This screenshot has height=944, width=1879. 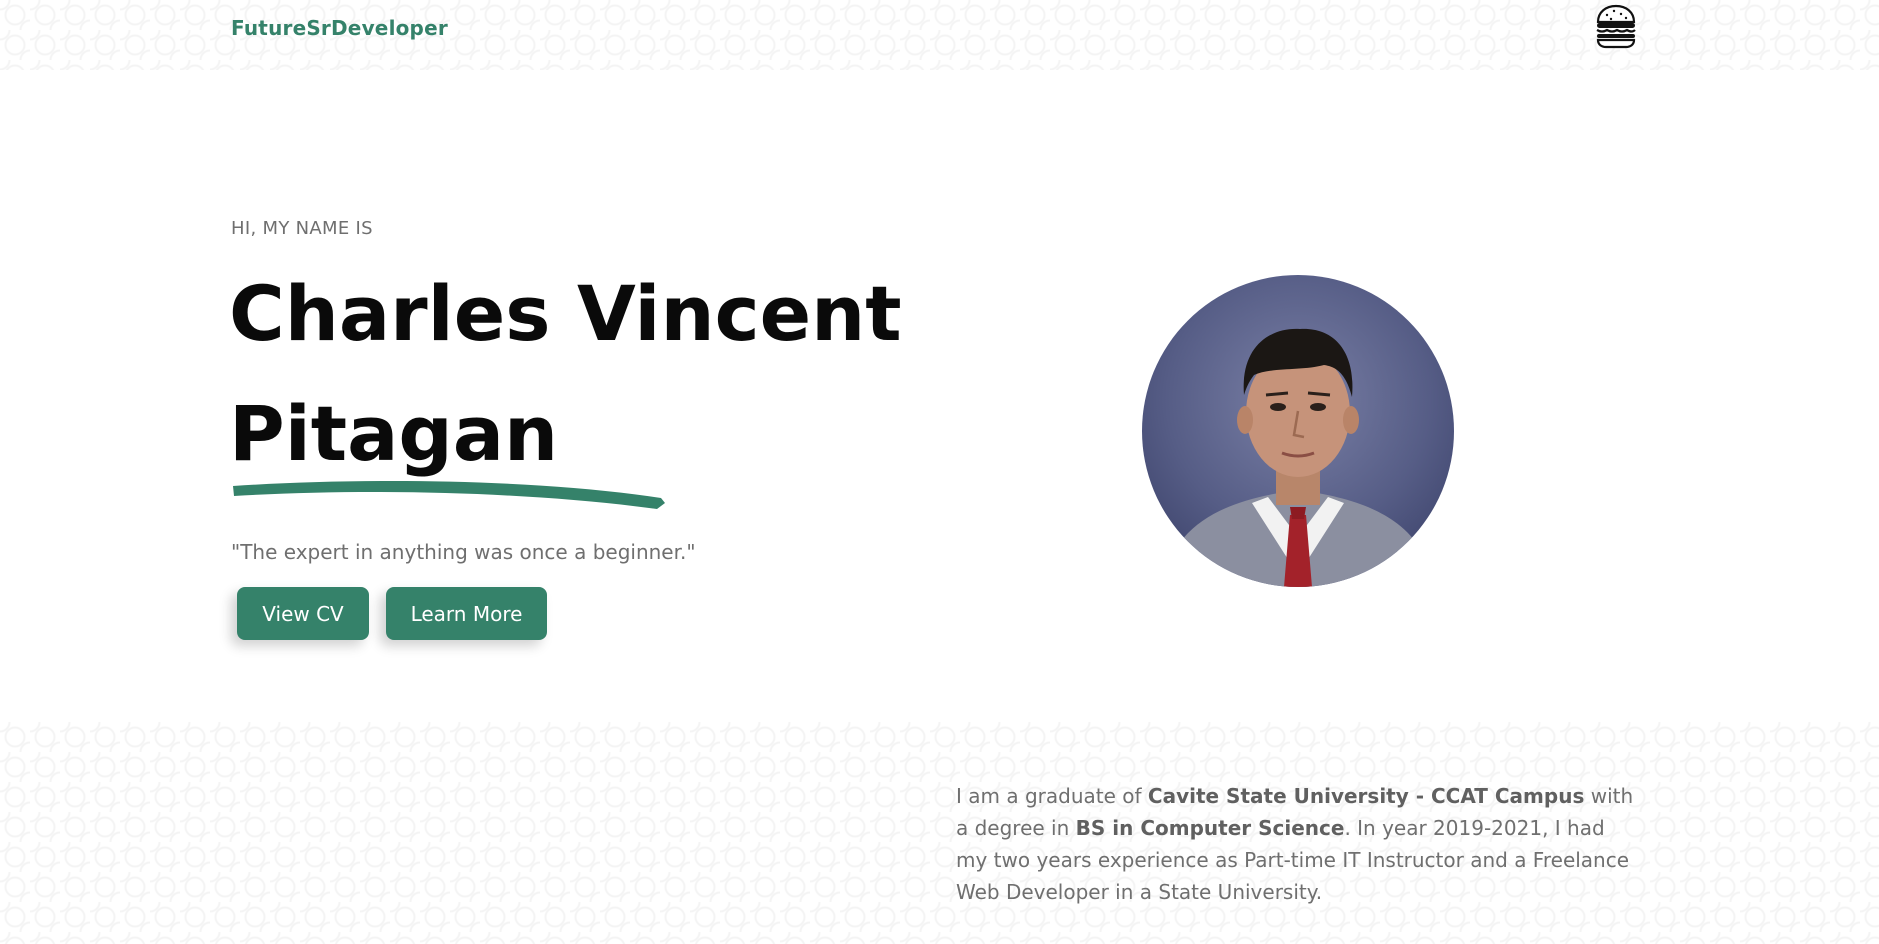 What do you see at coordinates (579, 374) in the screenshot?
I see `hero-name: Charles Vincent Pitagan` at bounding box center [579, 374].